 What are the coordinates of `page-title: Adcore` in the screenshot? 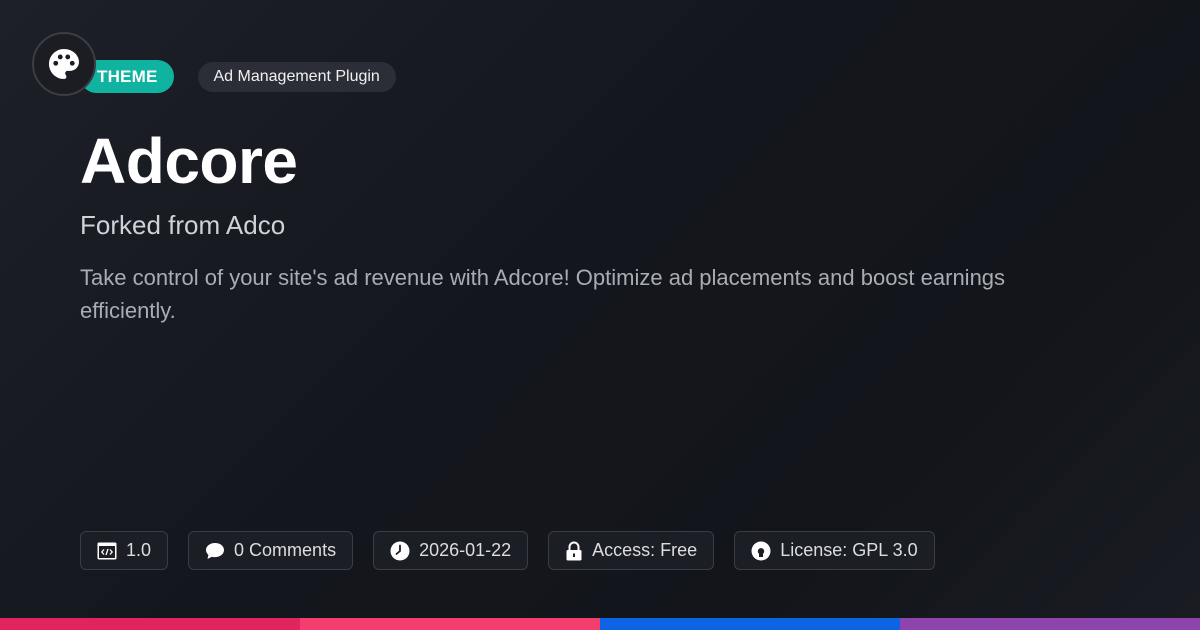 It's located at (189, 161).